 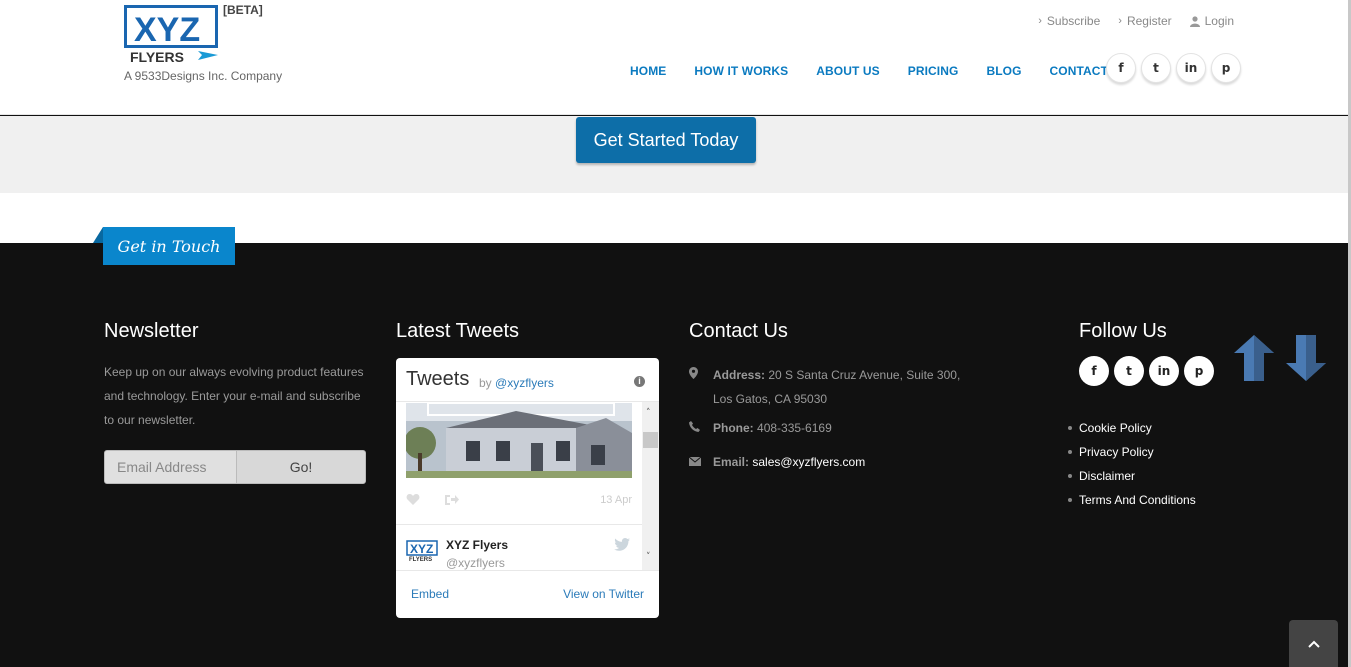 What do you see at coordinates (639, 381) in the screenshot?
I see `info-icon: i` at bounding box center [639, 381].